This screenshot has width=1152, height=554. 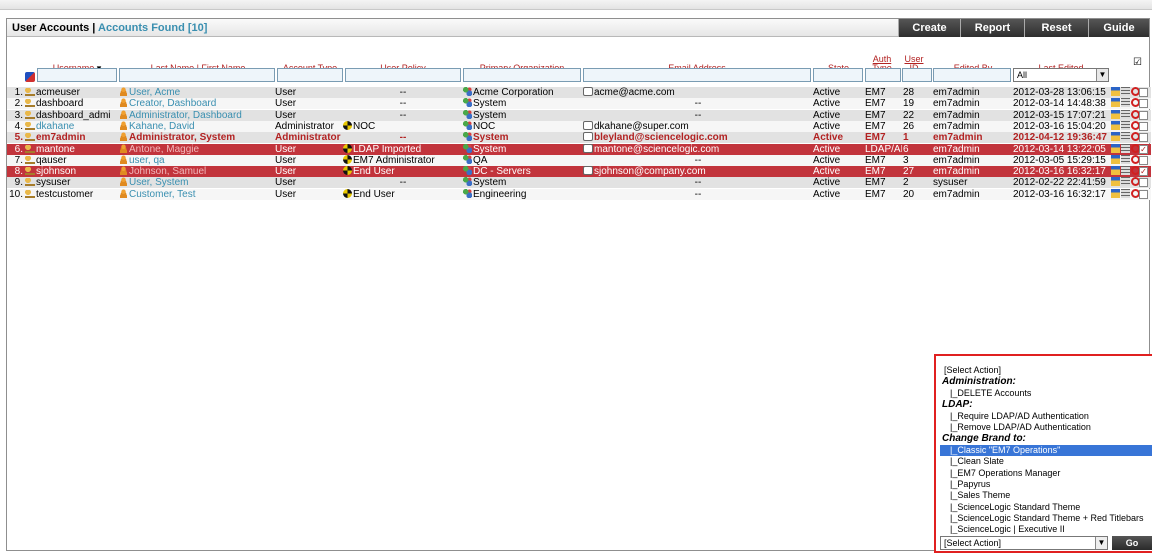 I want to click on action-option: |_Classic "EM7 Operations", so click(x=1046, y=450).